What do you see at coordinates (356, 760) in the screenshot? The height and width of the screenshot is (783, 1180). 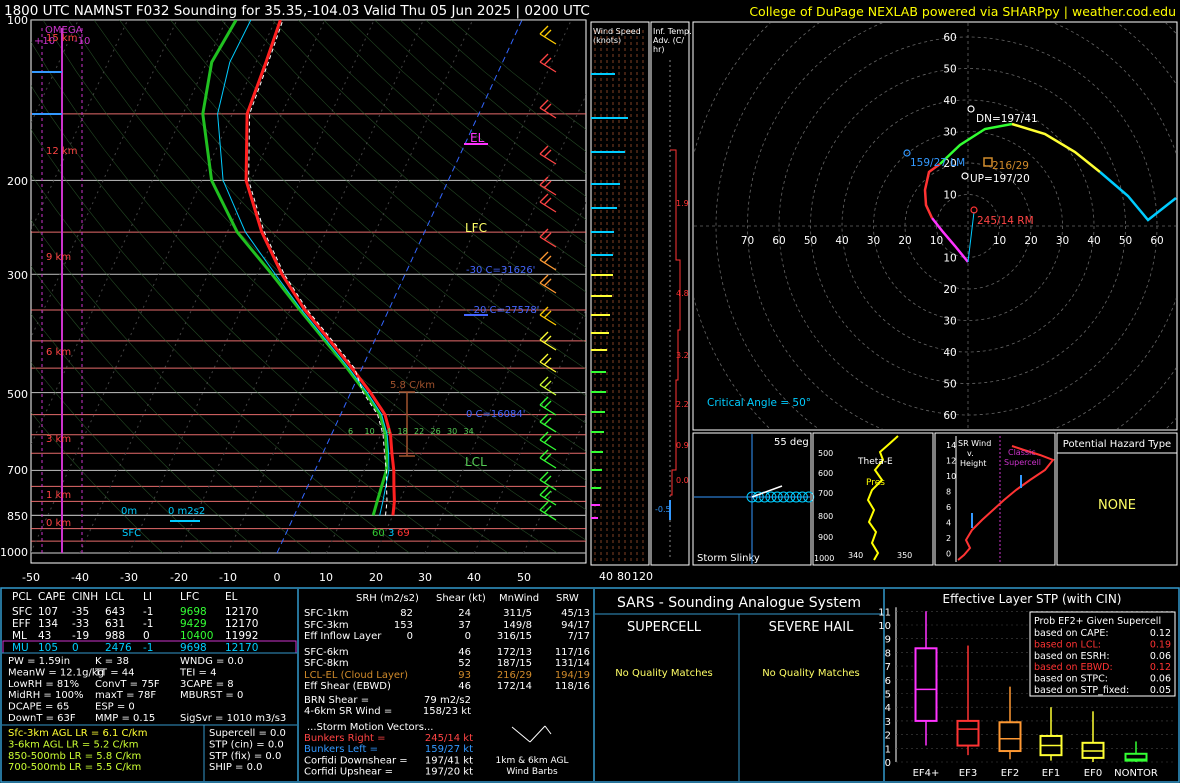 I see `storm-vector-label: Corfidi Downshear =` at bounding box center [356, 760].